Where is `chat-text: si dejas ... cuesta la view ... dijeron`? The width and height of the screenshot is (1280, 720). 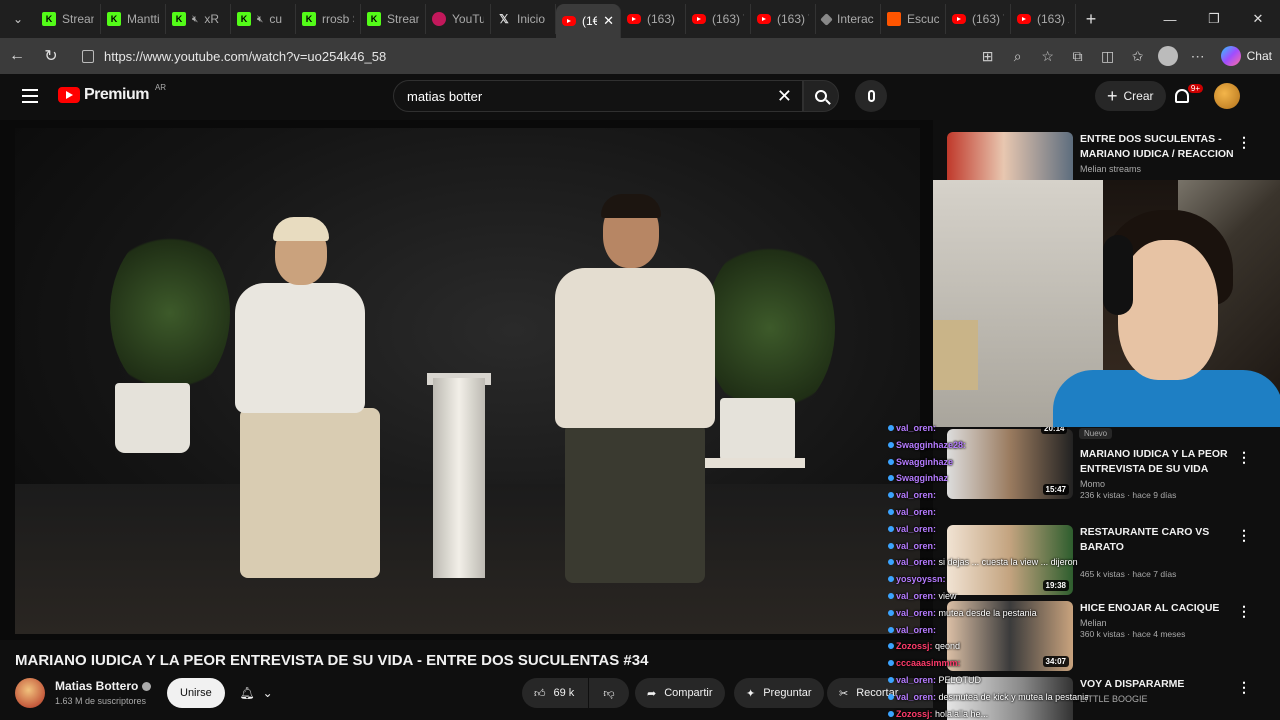
chat-text: si dejas ... cuesta la view ... dijeron is located at coordinates (1008, 562).